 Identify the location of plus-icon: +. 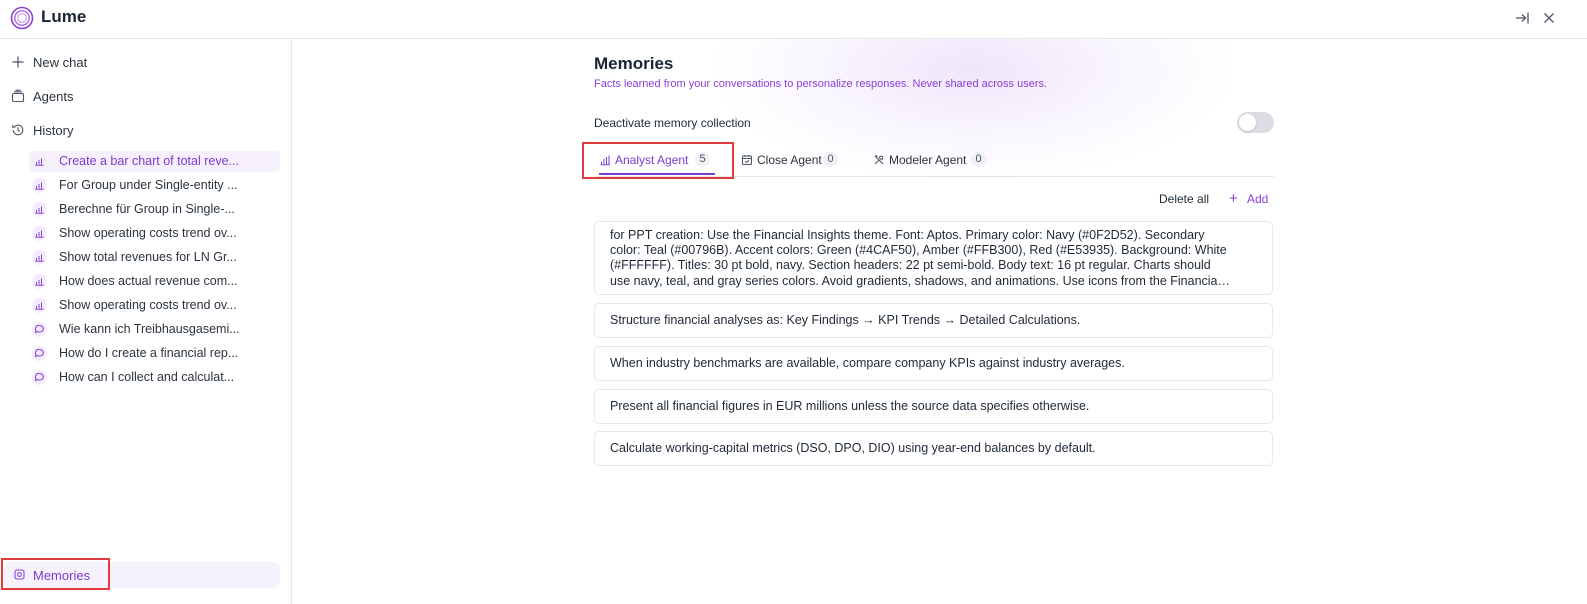
(1233, 198).